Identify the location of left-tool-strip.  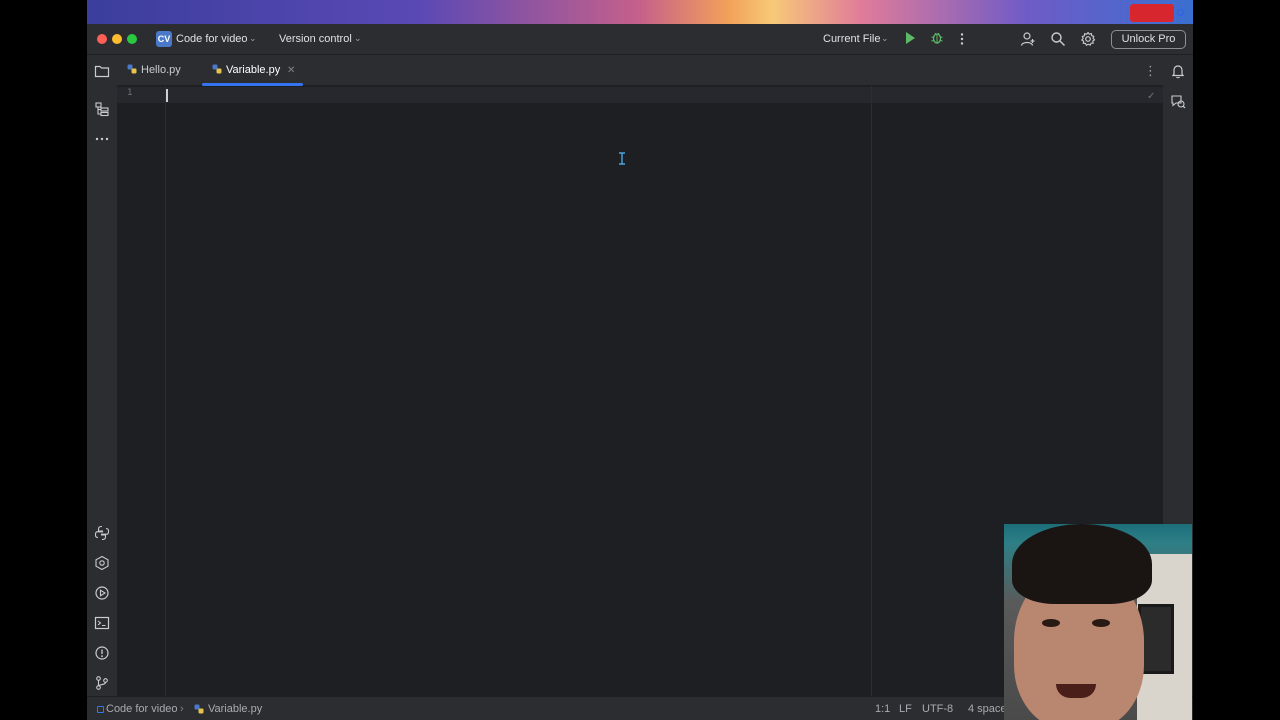
(102, 375).